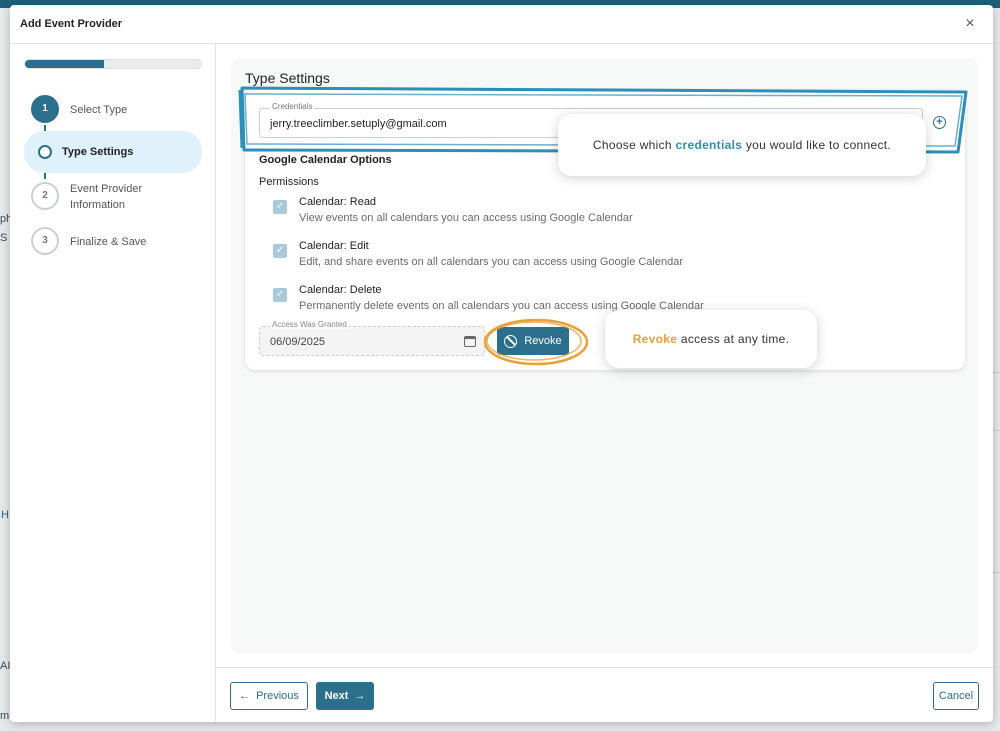 The height and width of the screenshot is (731, 1000). What do you see at coordinates (325, 160) in the screenshot?
I see `google-calendar-options-title: Google Calendar Options` at bounding box center [325, 160].